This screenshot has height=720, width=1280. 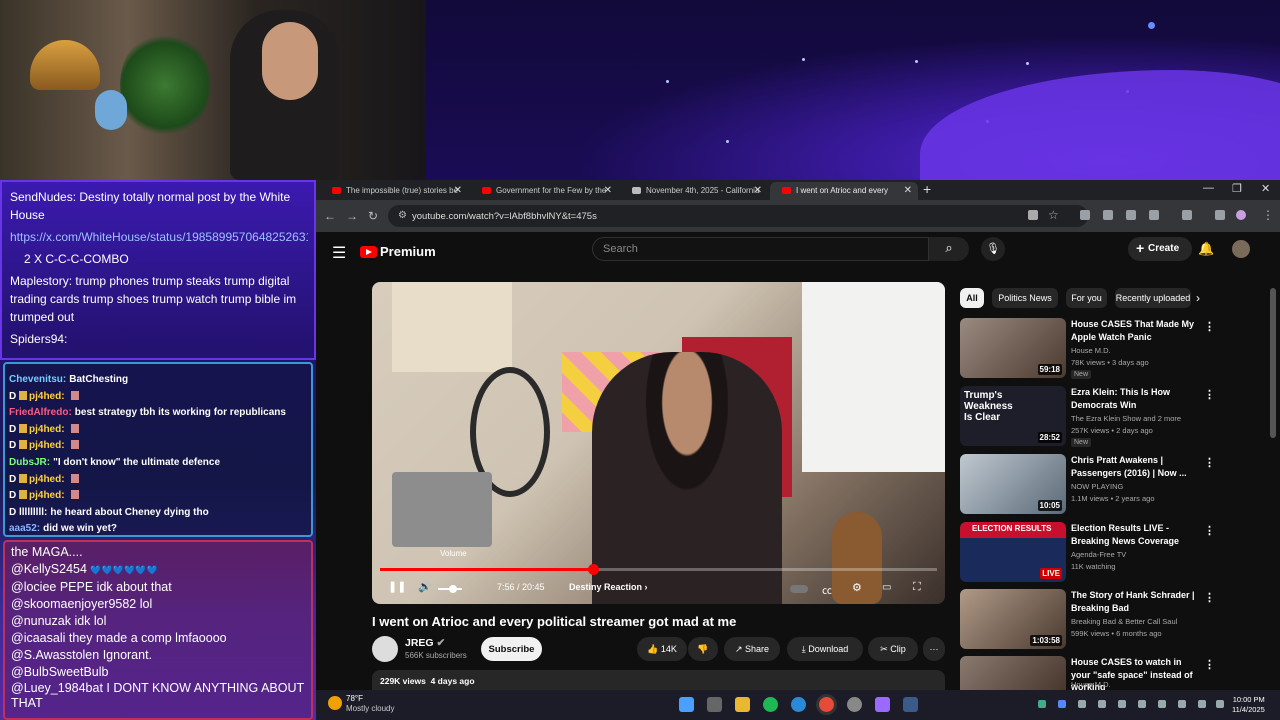 I want to click on search-button: ⌕, so click(x=949, y=249).